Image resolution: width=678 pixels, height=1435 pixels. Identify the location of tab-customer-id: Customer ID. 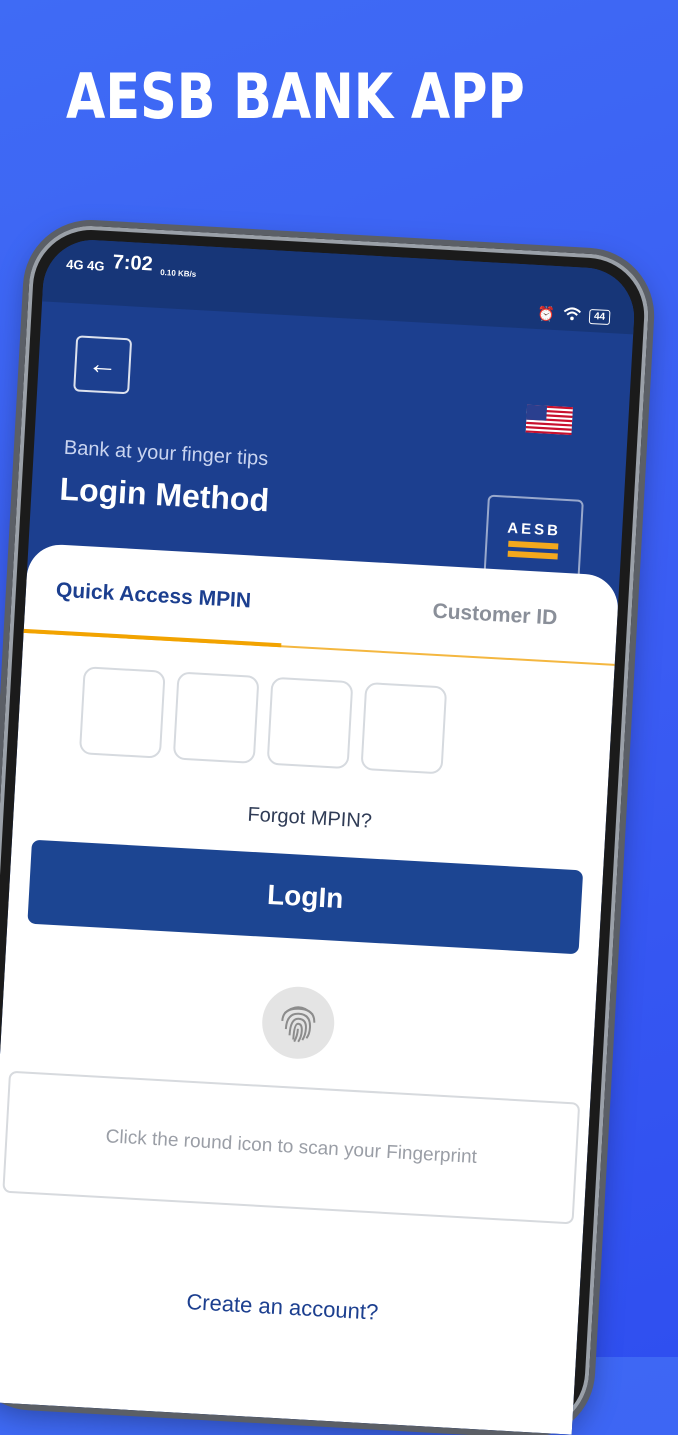
(495, 615).